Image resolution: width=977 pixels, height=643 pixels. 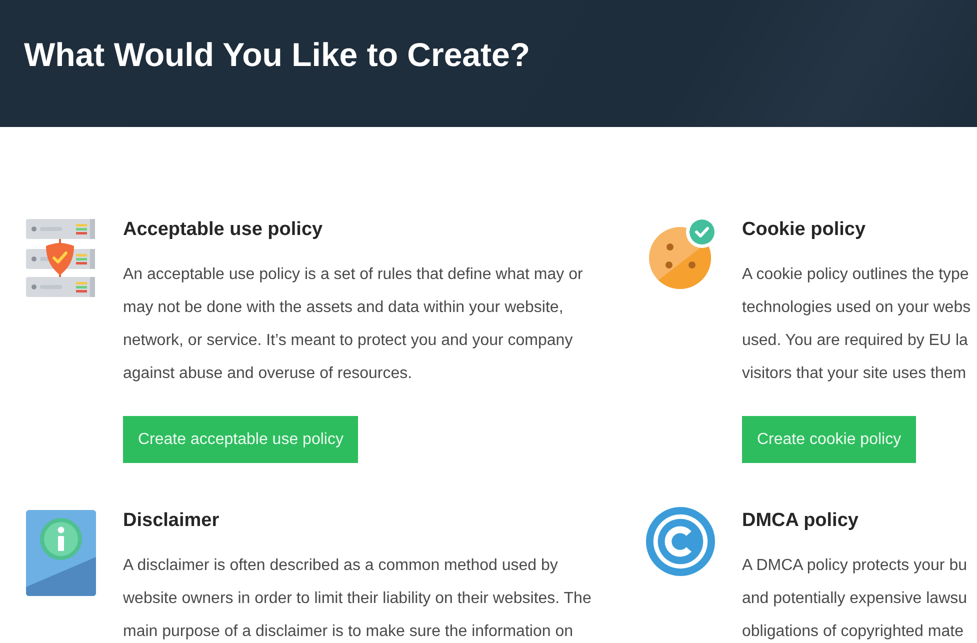 What do you see at coordinates (240, 439) in the screenshot?
I see `create-policy-button: Create acceptable use policy` at bounding box center [240, 439].